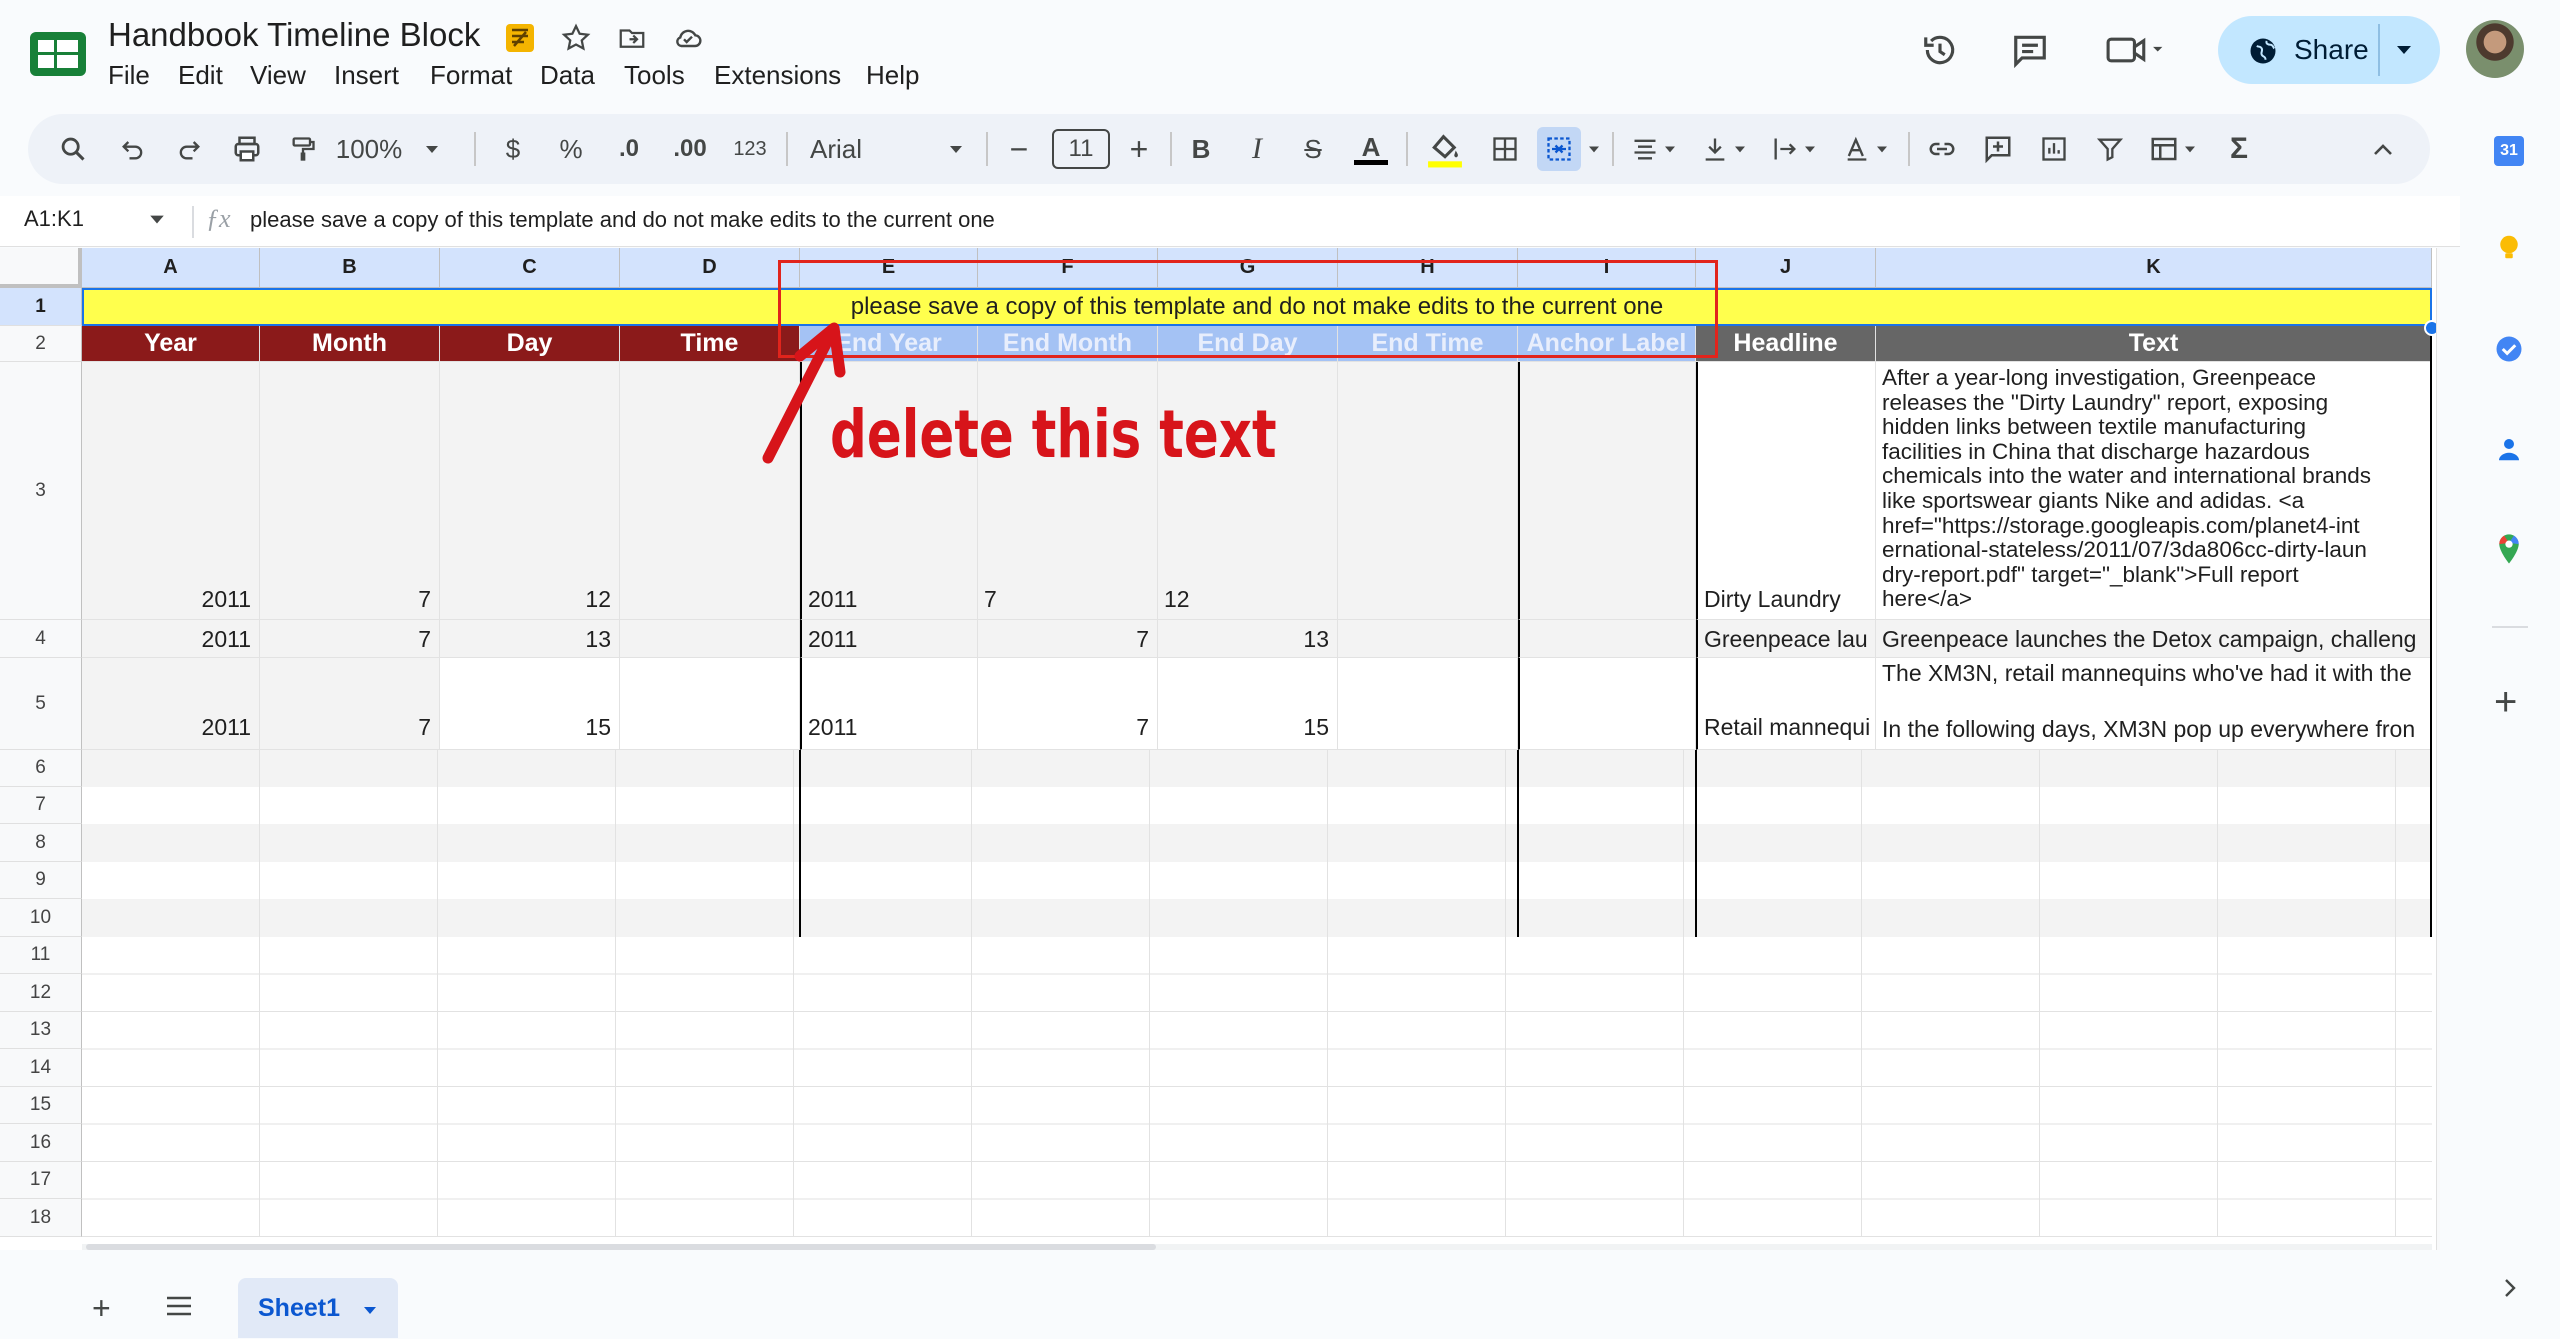  I want to click on cell-h3, so click(1428, 491).